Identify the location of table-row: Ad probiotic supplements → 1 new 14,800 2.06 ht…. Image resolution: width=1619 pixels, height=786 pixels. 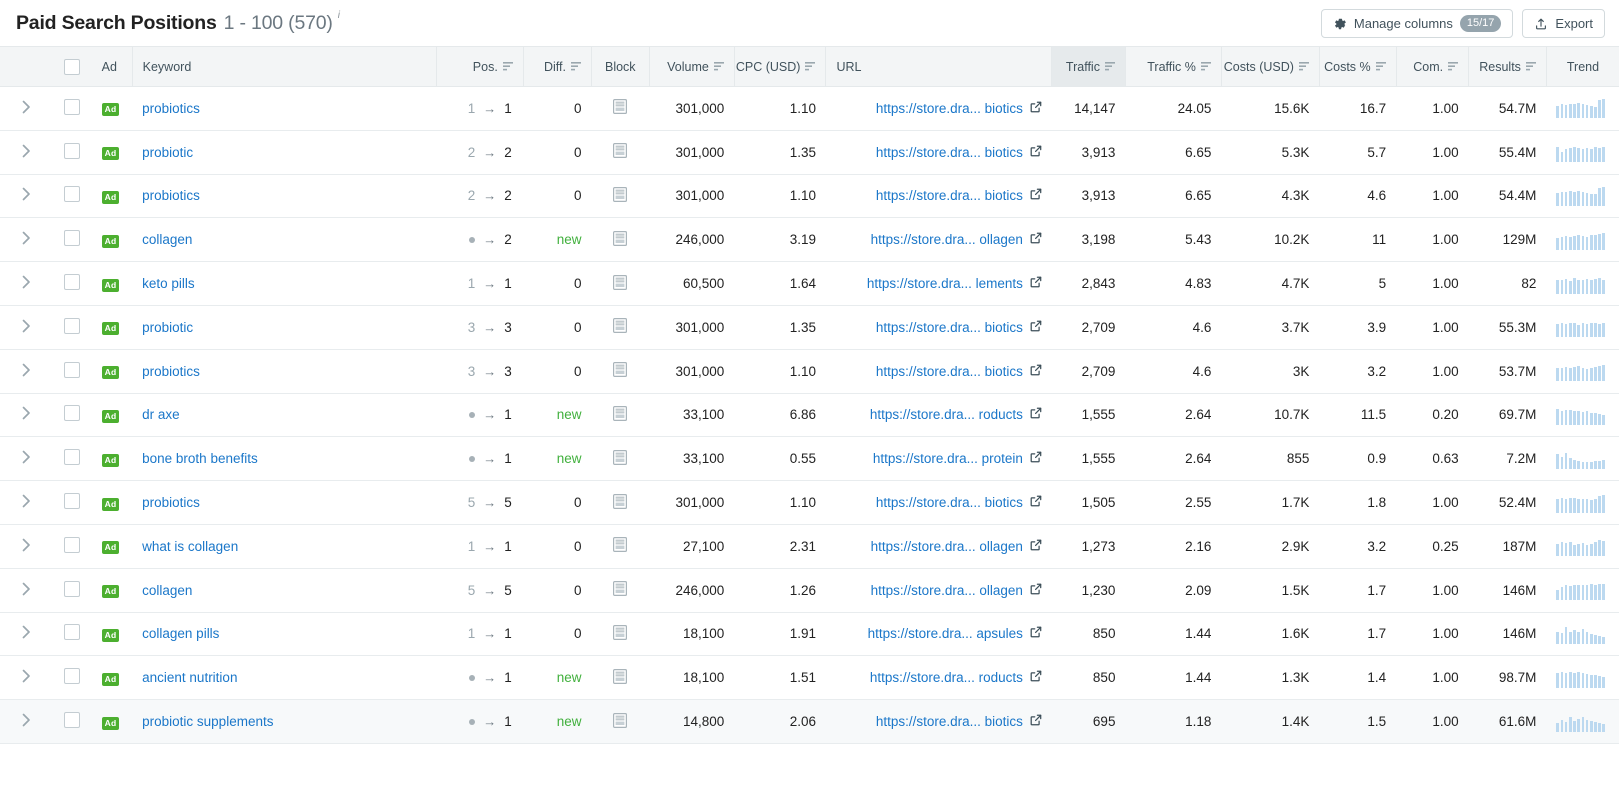
(809, 721).